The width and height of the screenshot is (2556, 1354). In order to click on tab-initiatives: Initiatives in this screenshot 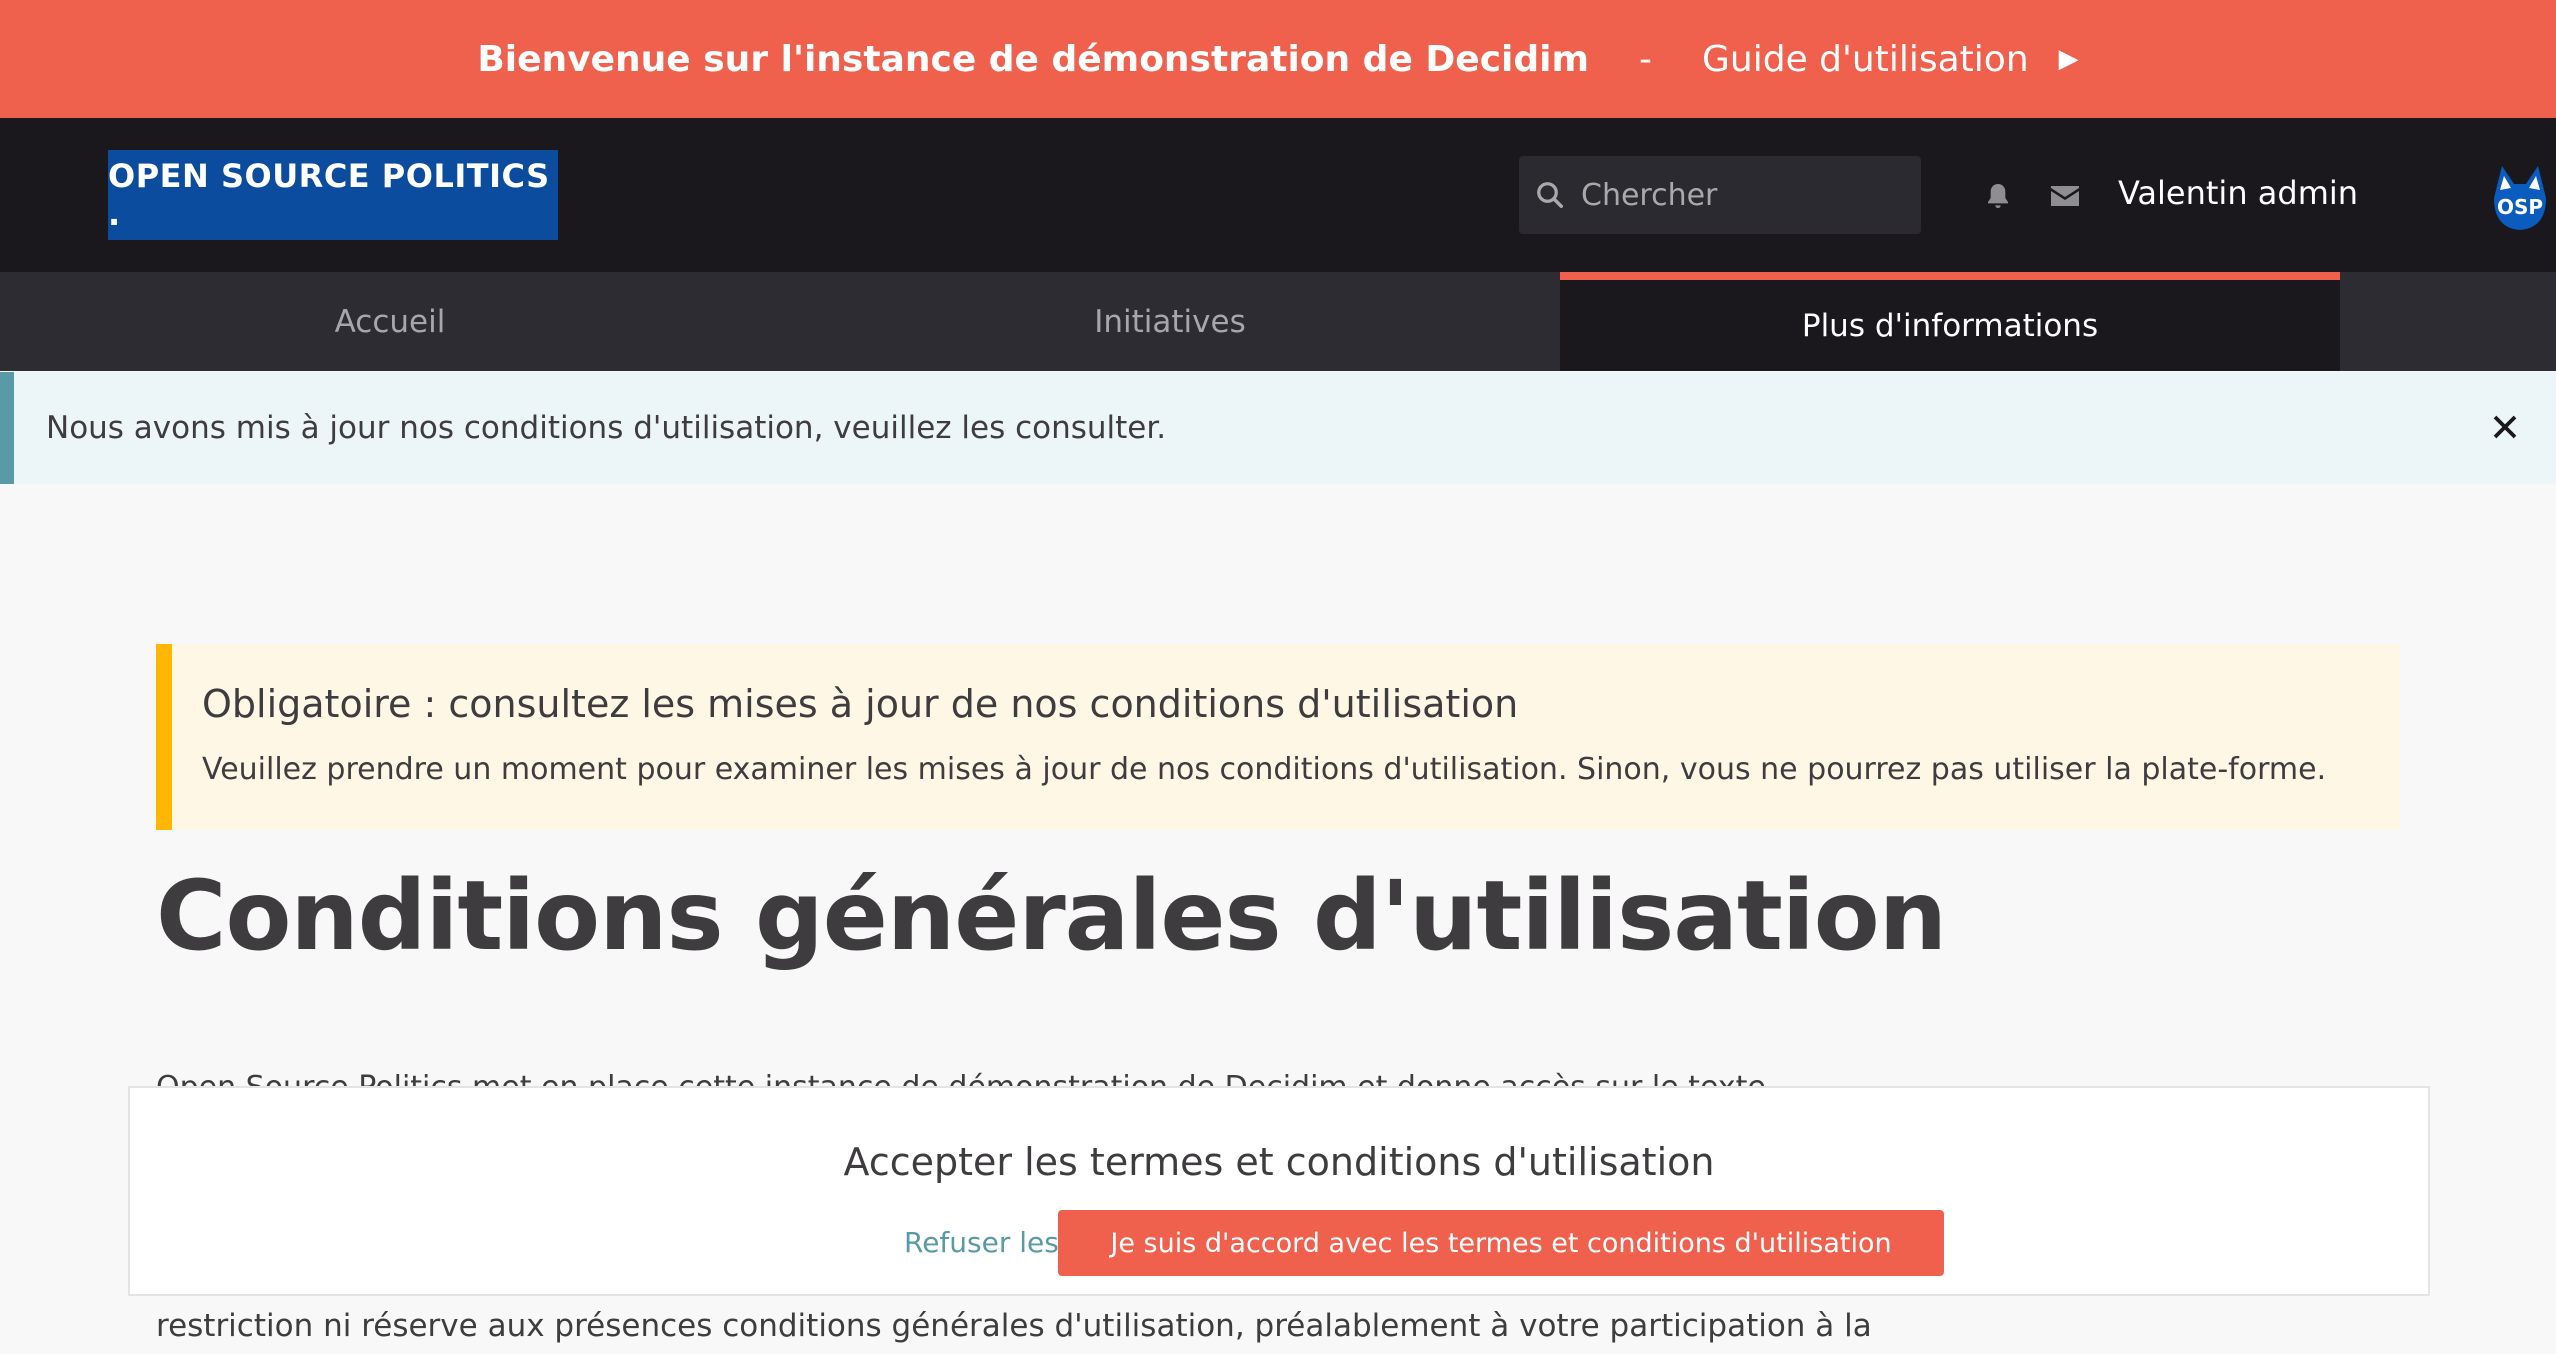, I will do `click(1170, 321)`.